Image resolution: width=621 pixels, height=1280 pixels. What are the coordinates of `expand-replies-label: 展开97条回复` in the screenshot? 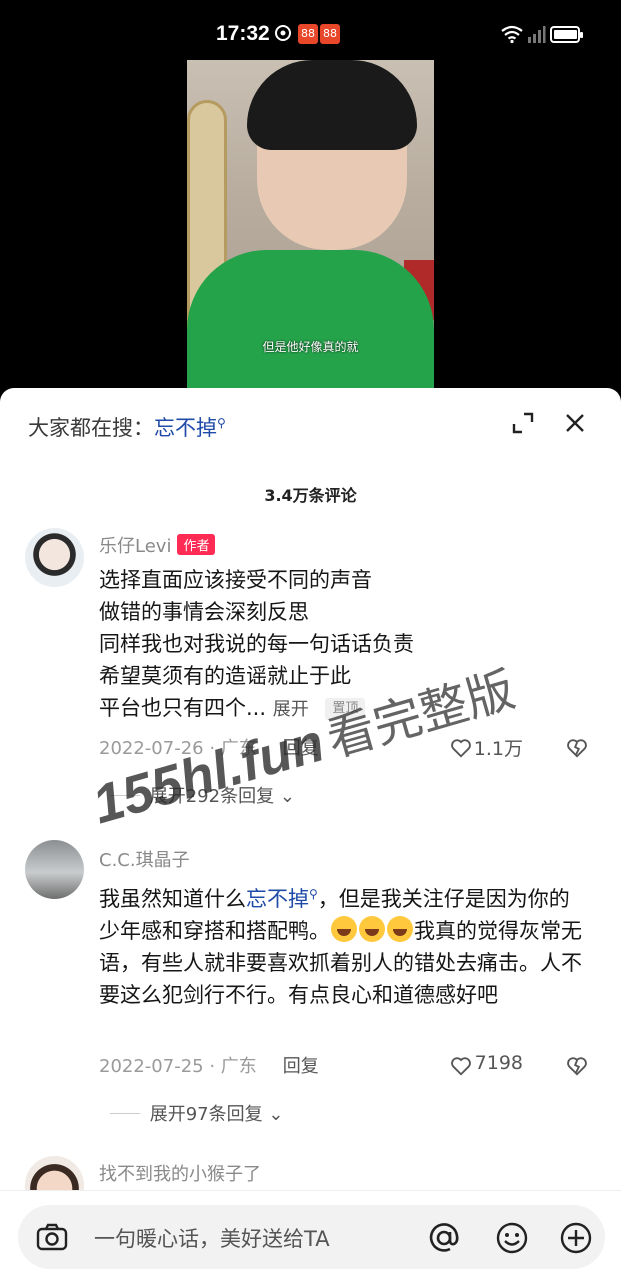 It's located at (206, 1114).